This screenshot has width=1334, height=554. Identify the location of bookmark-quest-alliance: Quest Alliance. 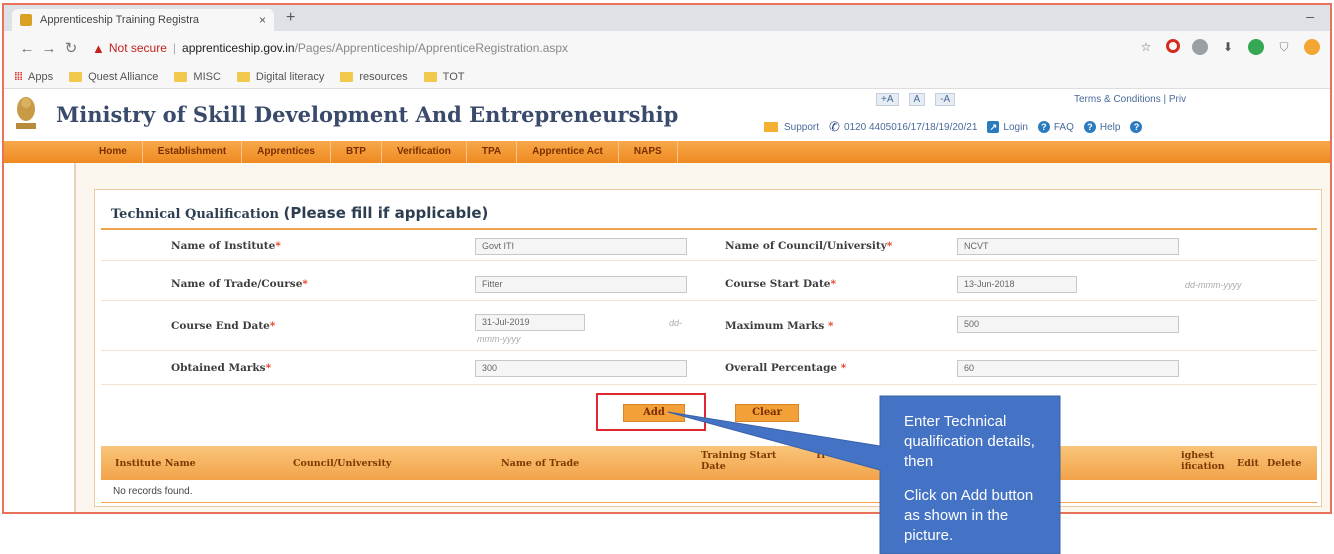
(113, 77).